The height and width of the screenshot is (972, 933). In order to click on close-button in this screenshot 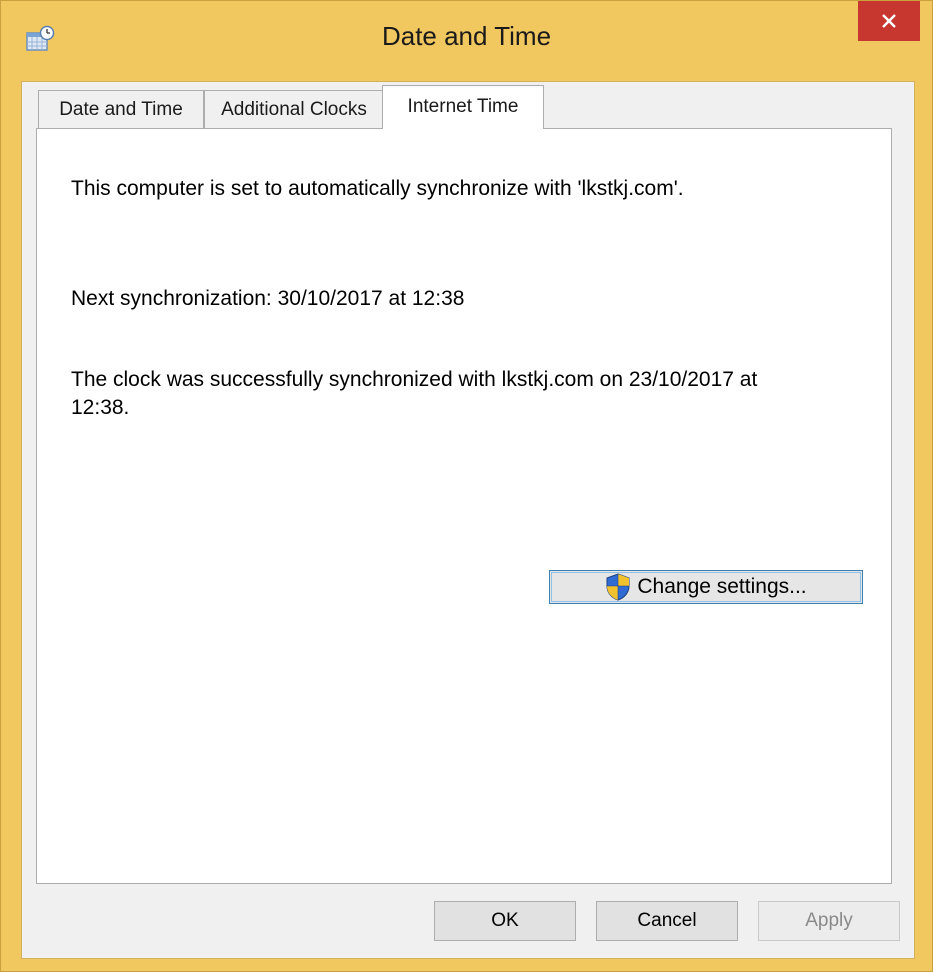, I will do `click(889, 21)`.